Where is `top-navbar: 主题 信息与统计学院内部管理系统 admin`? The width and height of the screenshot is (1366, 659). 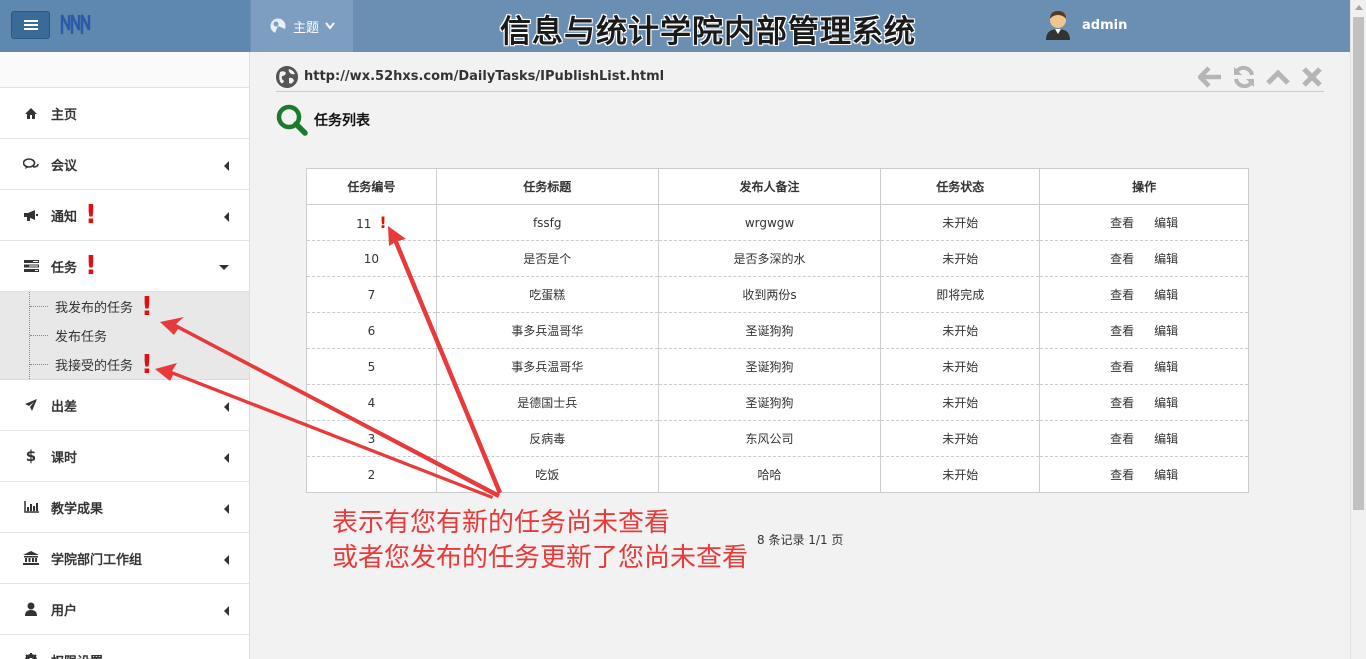
top-navbar: 主题 信息与统计学院内部管理系统 admin is located at coordinates (675, 26).